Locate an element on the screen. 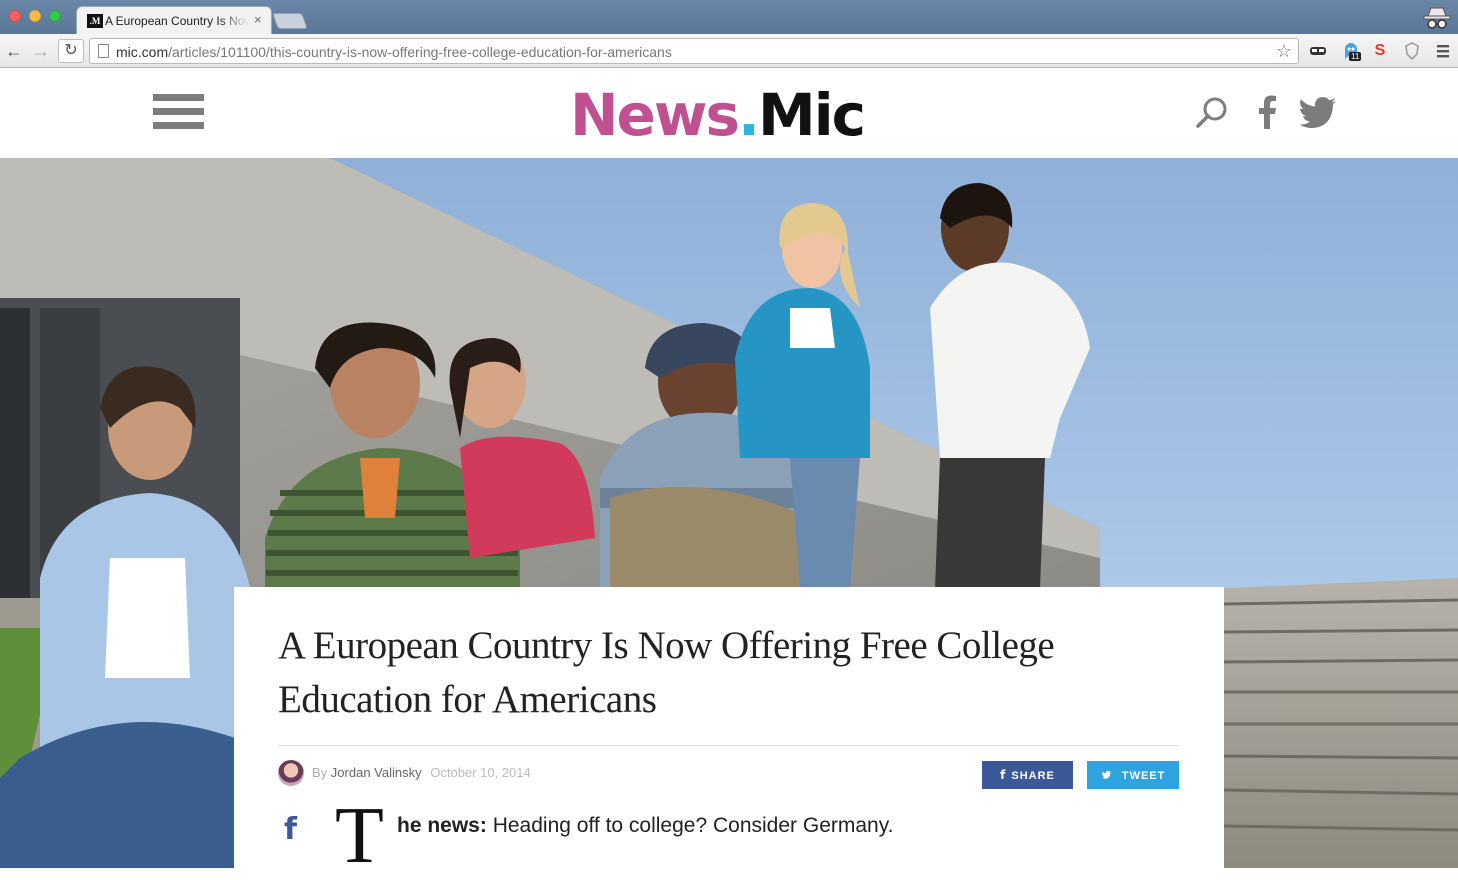  site-header: News.Mic is located at coordinates (729, 113).